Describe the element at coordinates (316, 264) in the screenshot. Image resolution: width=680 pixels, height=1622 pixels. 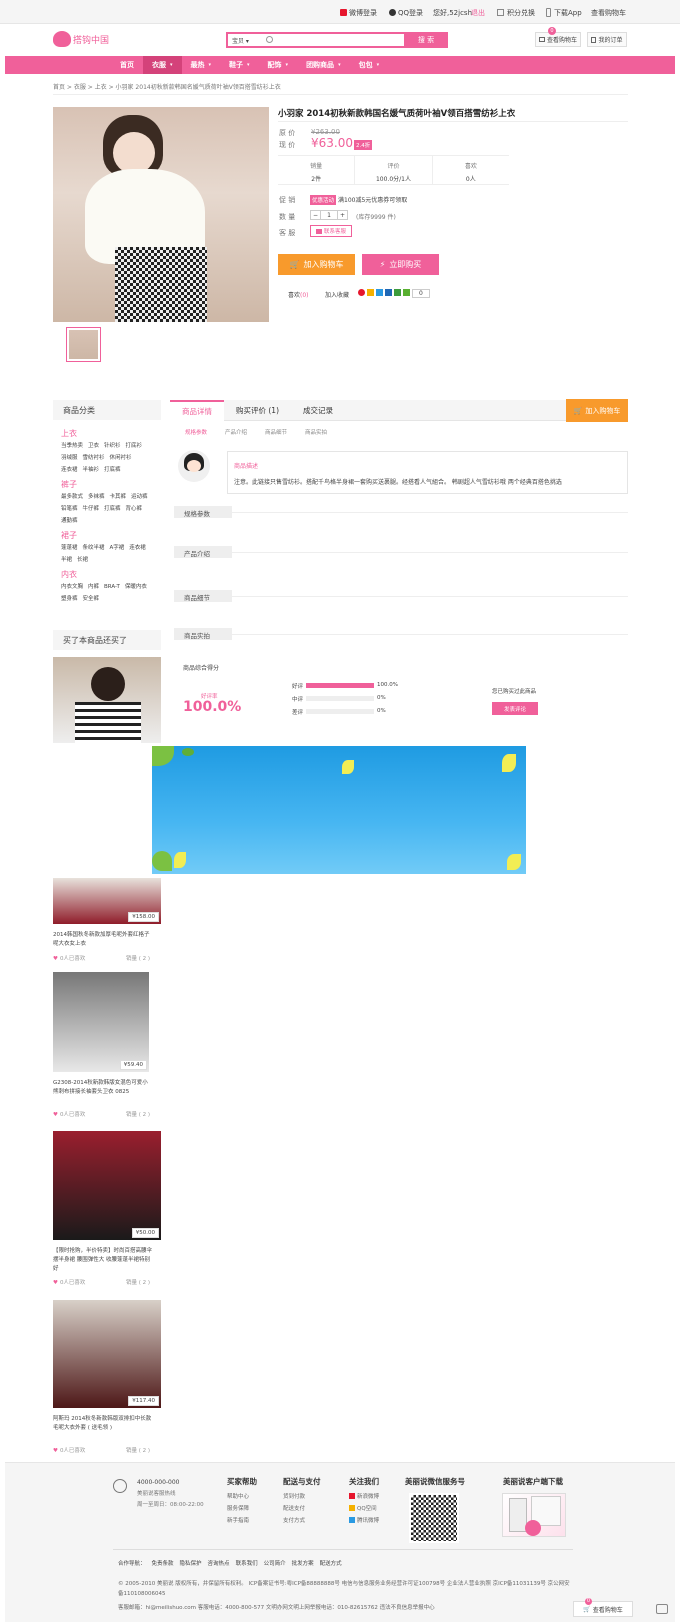
I see `add-to-cart-button: 🛒 加入购物车` at that location.